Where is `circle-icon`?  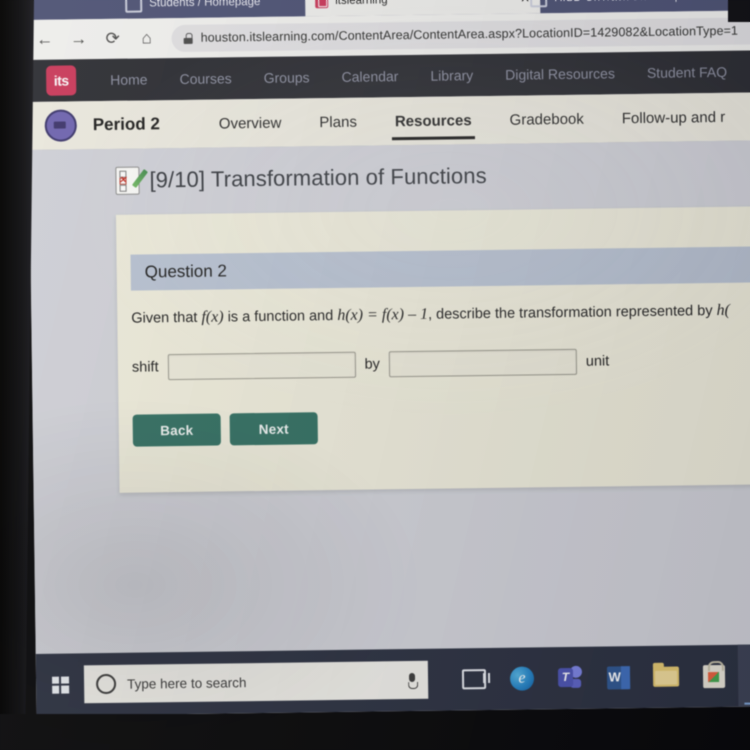
circle-icon is located at coordinates (539, 3).